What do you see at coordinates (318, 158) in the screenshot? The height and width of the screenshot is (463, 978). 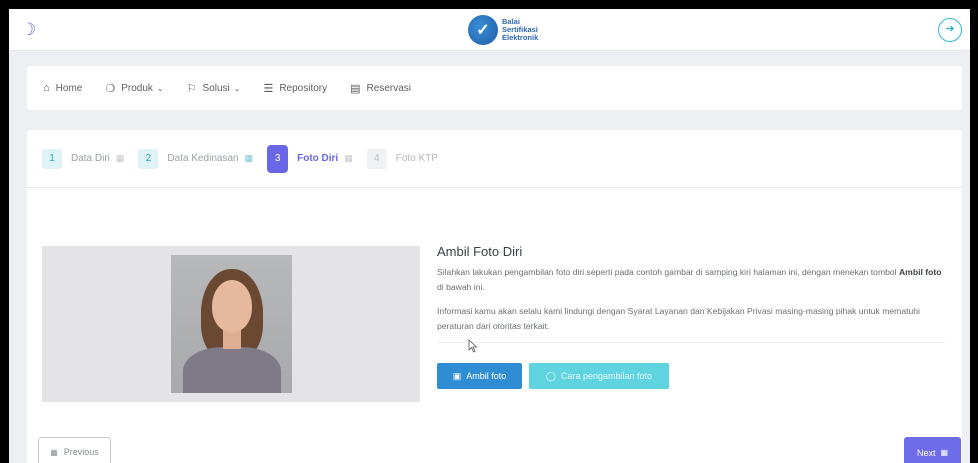 I see `step-label: Foto Diri` at bounding box center [318, 158].